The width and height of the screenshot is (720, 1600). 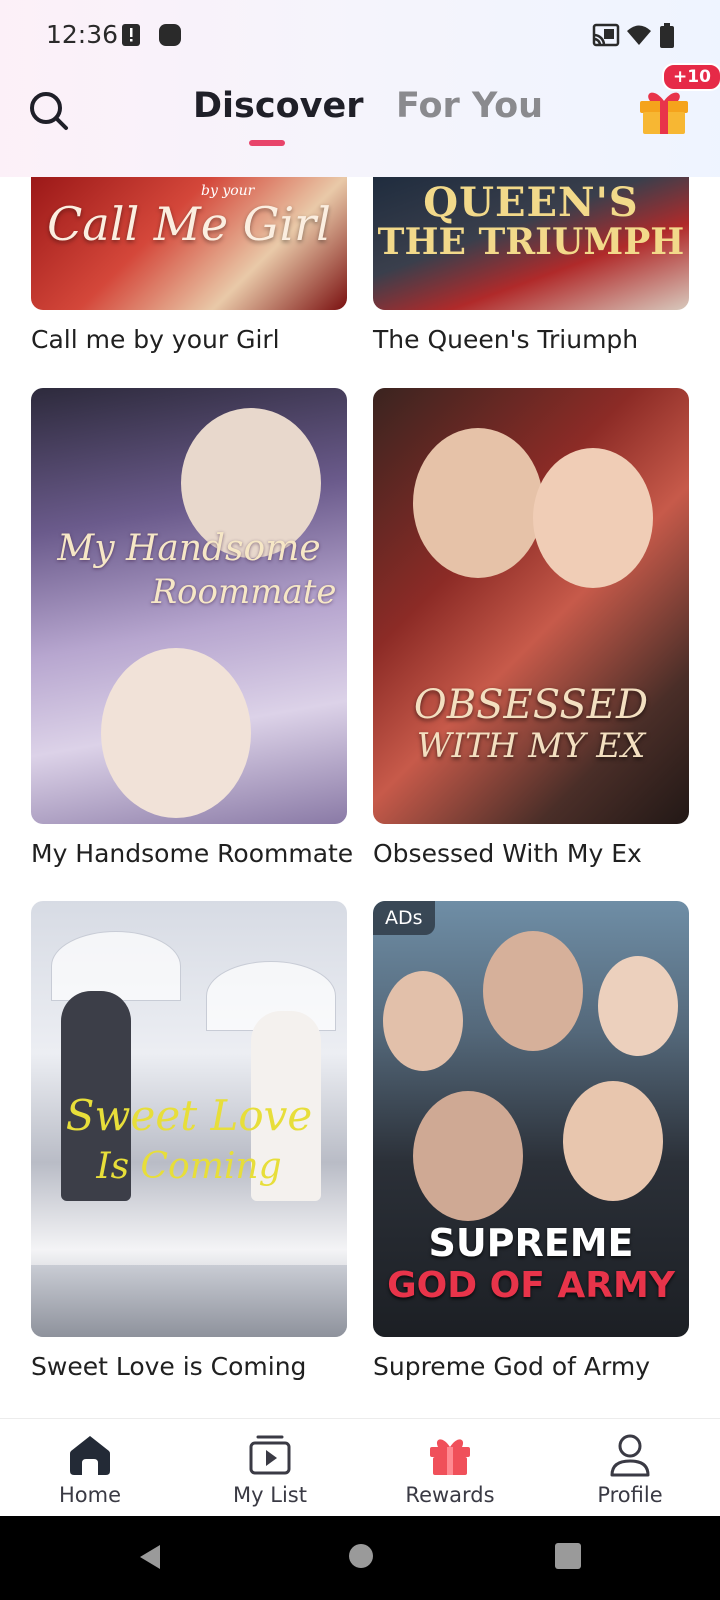 What do you see at coordinates (531, 1285) in the screenshot?
I see `poster-sub-art: GOD OF ARMY` at bounding box center [531, 1285].